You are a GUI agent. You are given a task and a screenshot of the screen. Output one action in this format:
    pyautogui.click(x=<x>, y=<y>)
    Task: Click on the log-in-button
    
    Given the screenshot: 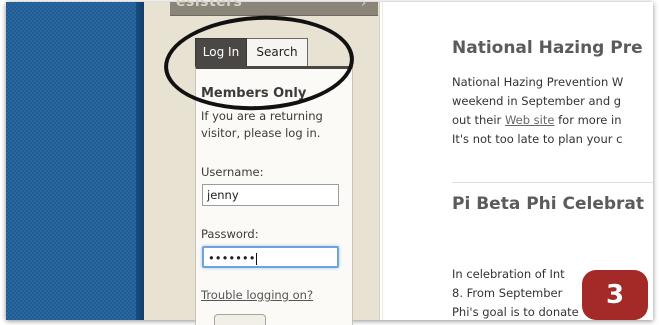 What is the action you would take?
    pyautogui.click(x=240, y=319)
    